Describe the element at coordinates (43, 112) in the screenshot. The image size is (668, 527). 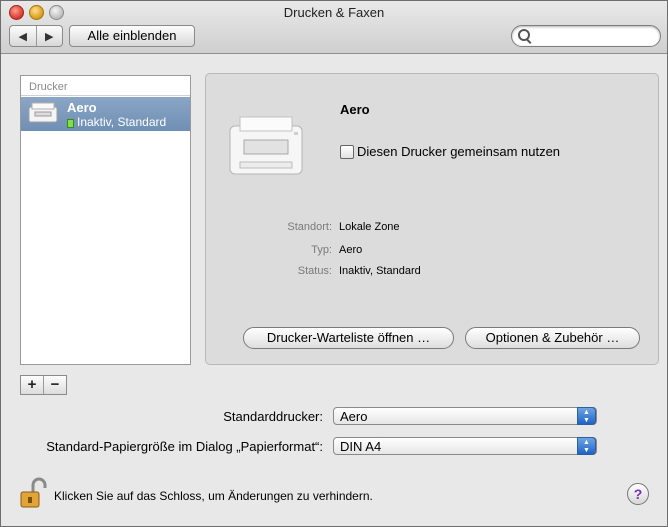
I see `printer-icon` at that location.